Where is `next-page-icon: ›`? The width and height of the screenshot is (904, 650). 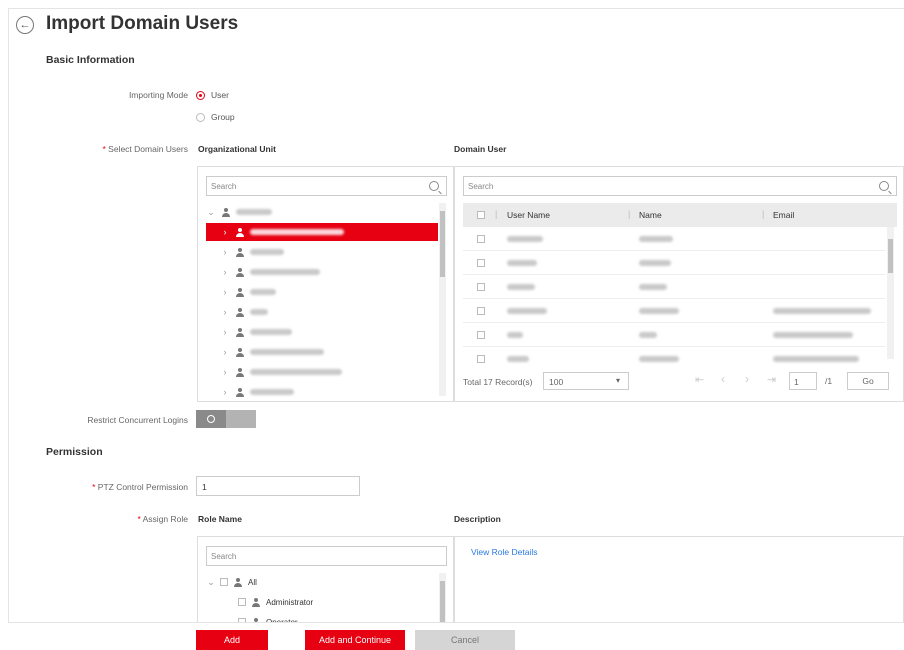 next-page-icon: › is located at coordinates (747, 379).